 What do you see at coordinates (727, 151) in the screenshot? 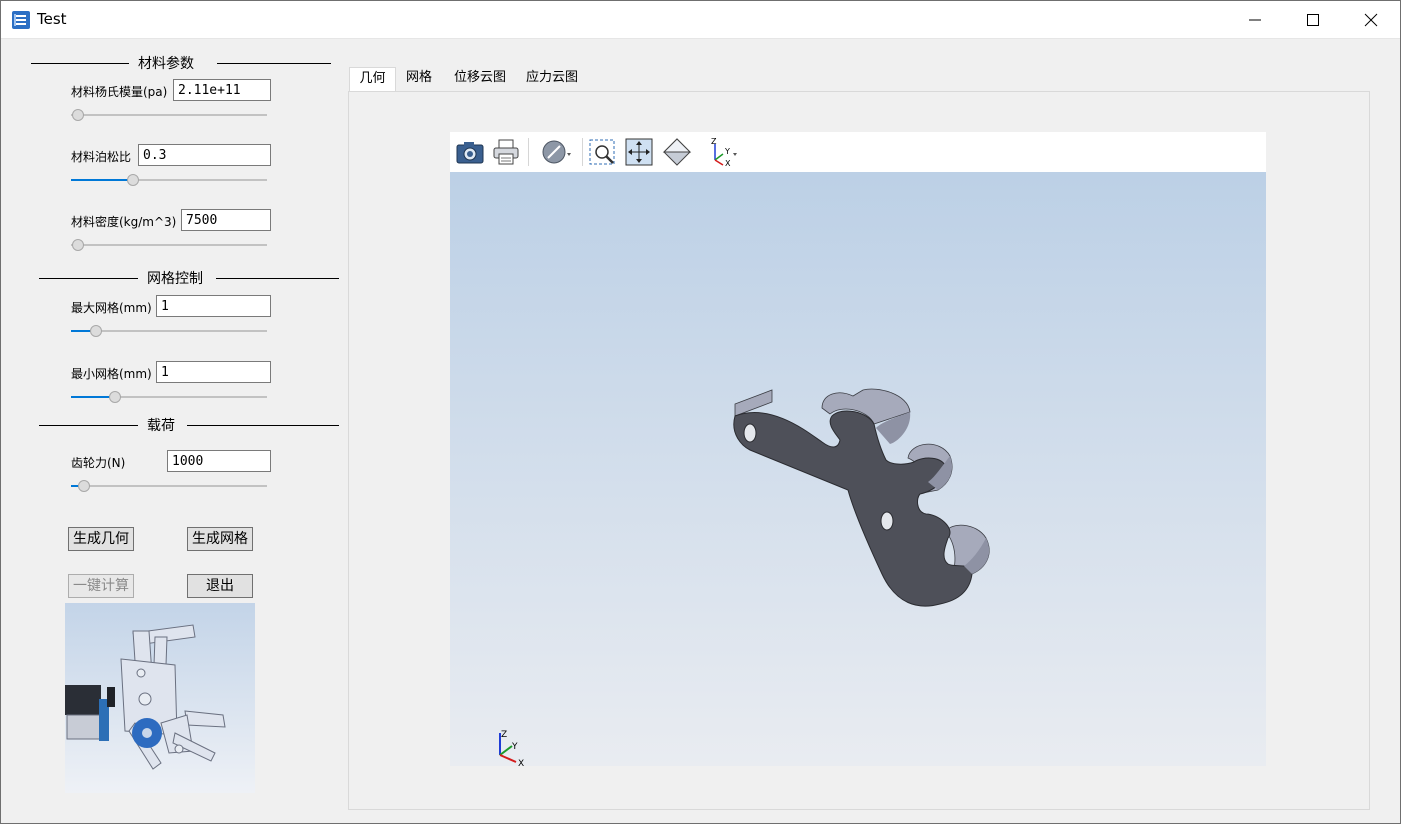
I see `axis-label-y: Y` at bounding box center [727, 151].